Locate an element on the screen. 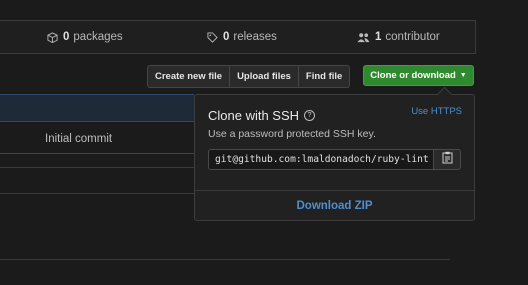 This screenshot has height=285, width=528. clone-url-input: git@github.com:lmaldonadoch/ruby-lint is located at coordinates (321, 159).